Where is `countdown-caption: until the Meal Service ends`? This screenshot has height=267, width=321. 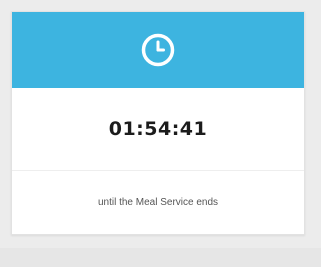
countdown-caption: until the Meal Service ends is located at coordinates (158, 202).